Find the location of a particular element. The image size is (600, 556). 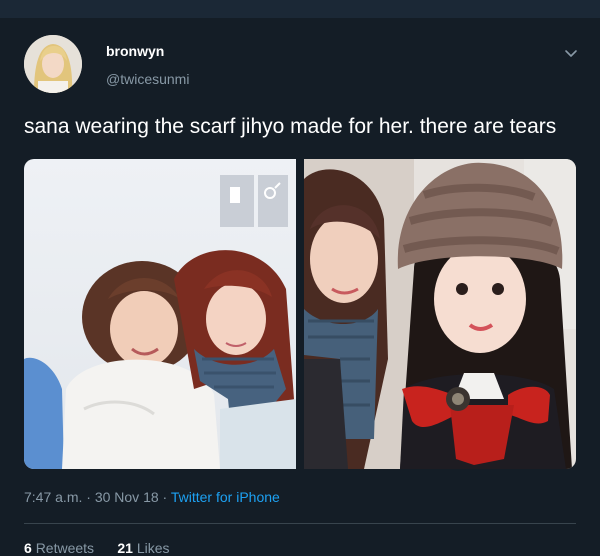

likes-label: Likes is located at coordinates (153, 548).